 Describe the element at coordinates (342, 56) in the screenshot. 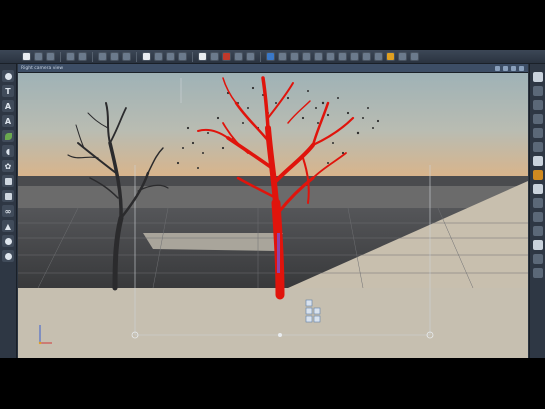

I see `sun-icon` at that location.